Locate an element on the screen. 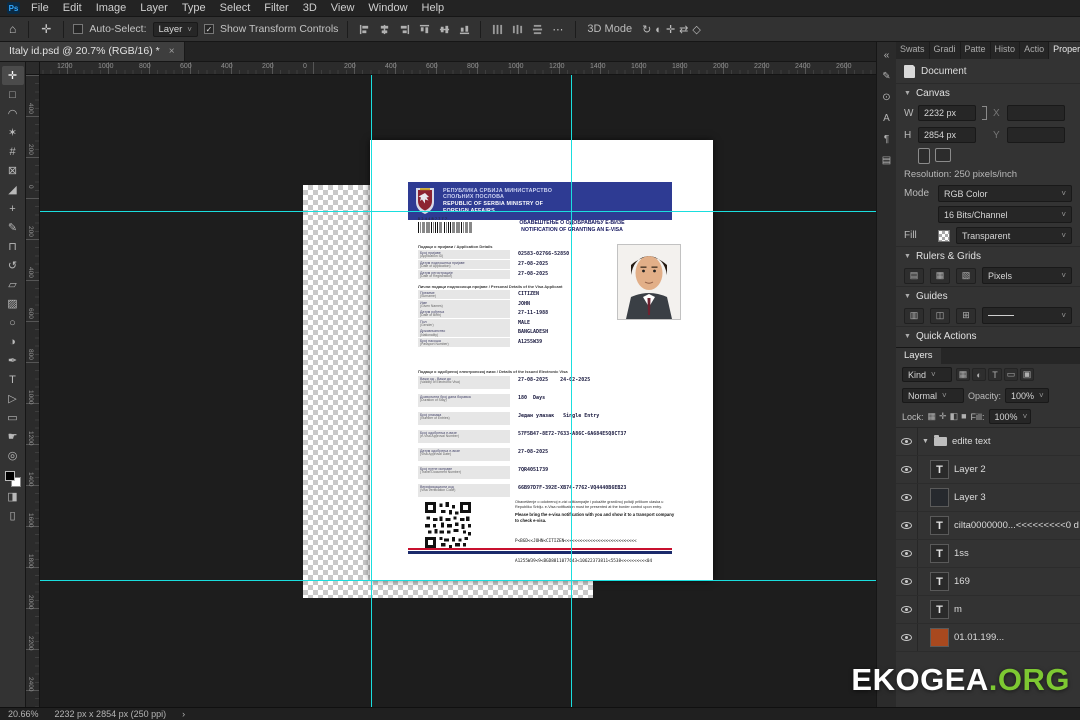 The image size is (1080, 720). eyedropper-tool: ◢ is located at coordinates (13, 189).